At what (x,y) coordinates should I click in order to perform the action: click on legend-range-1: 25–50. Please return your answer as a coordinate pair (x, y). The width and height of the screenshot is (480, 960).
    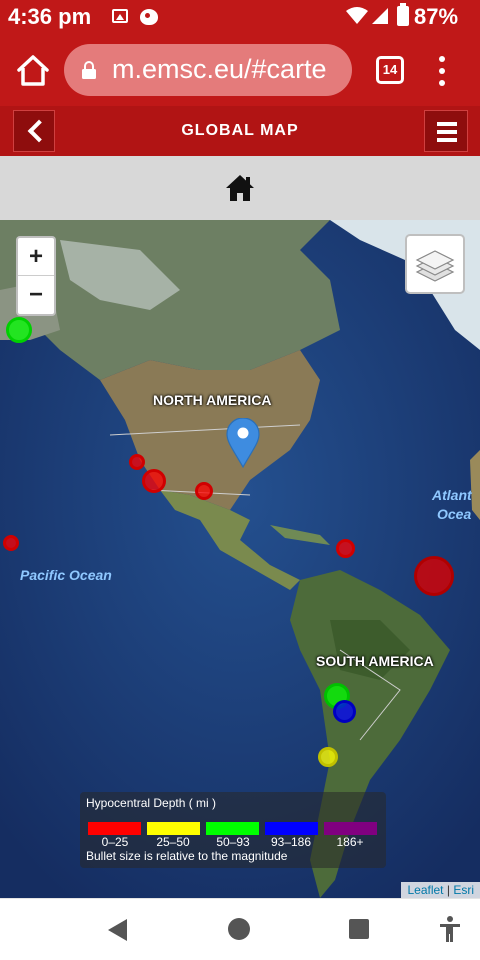
    Looking at the image, I should click on (173, 842).